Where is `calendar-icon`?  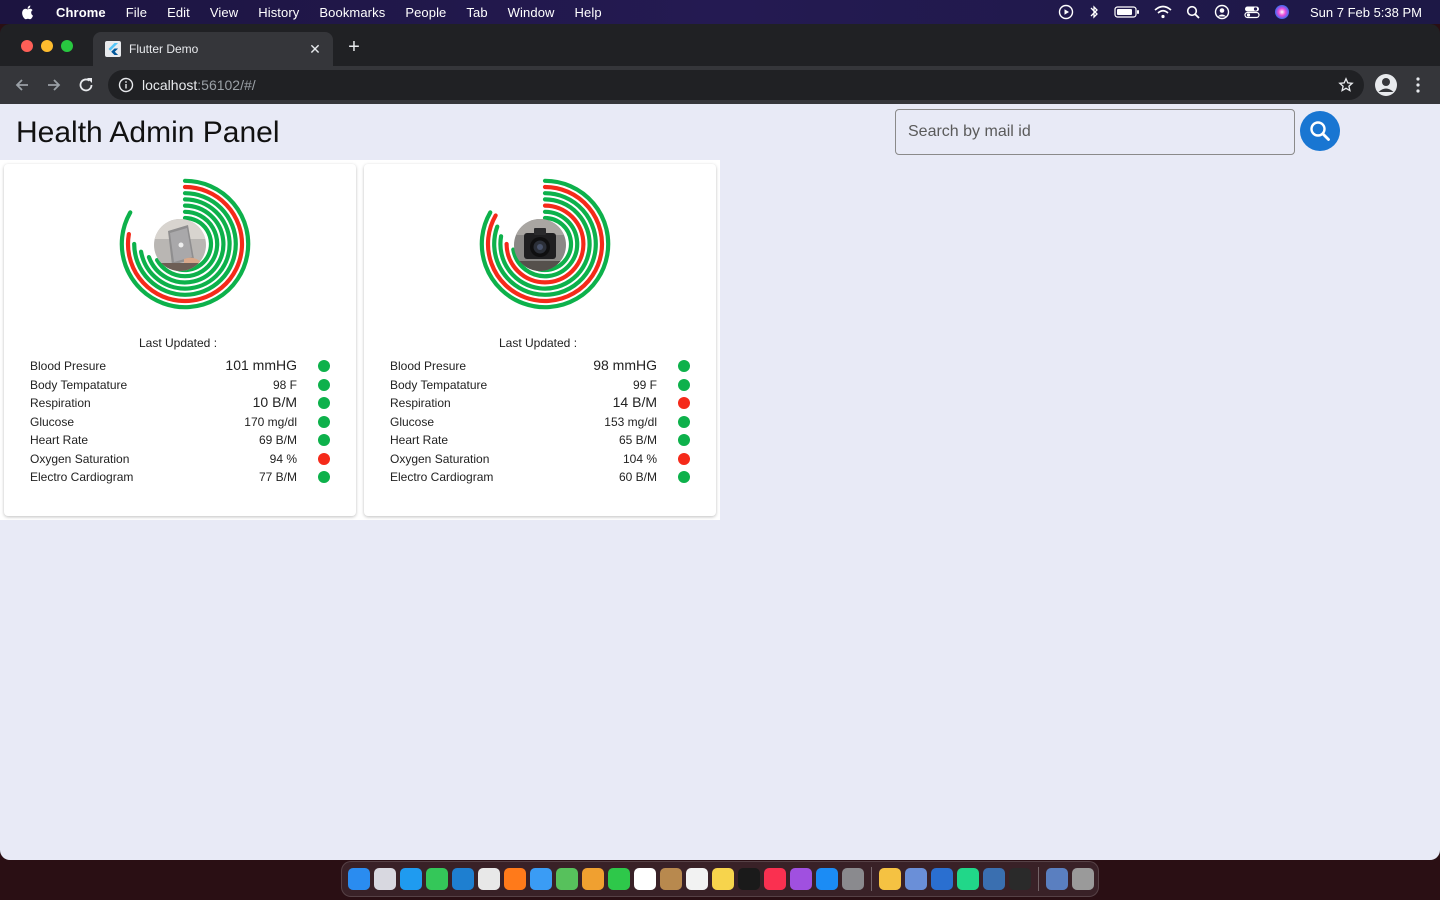 calendar-icon is located at coordinates (645, 879).